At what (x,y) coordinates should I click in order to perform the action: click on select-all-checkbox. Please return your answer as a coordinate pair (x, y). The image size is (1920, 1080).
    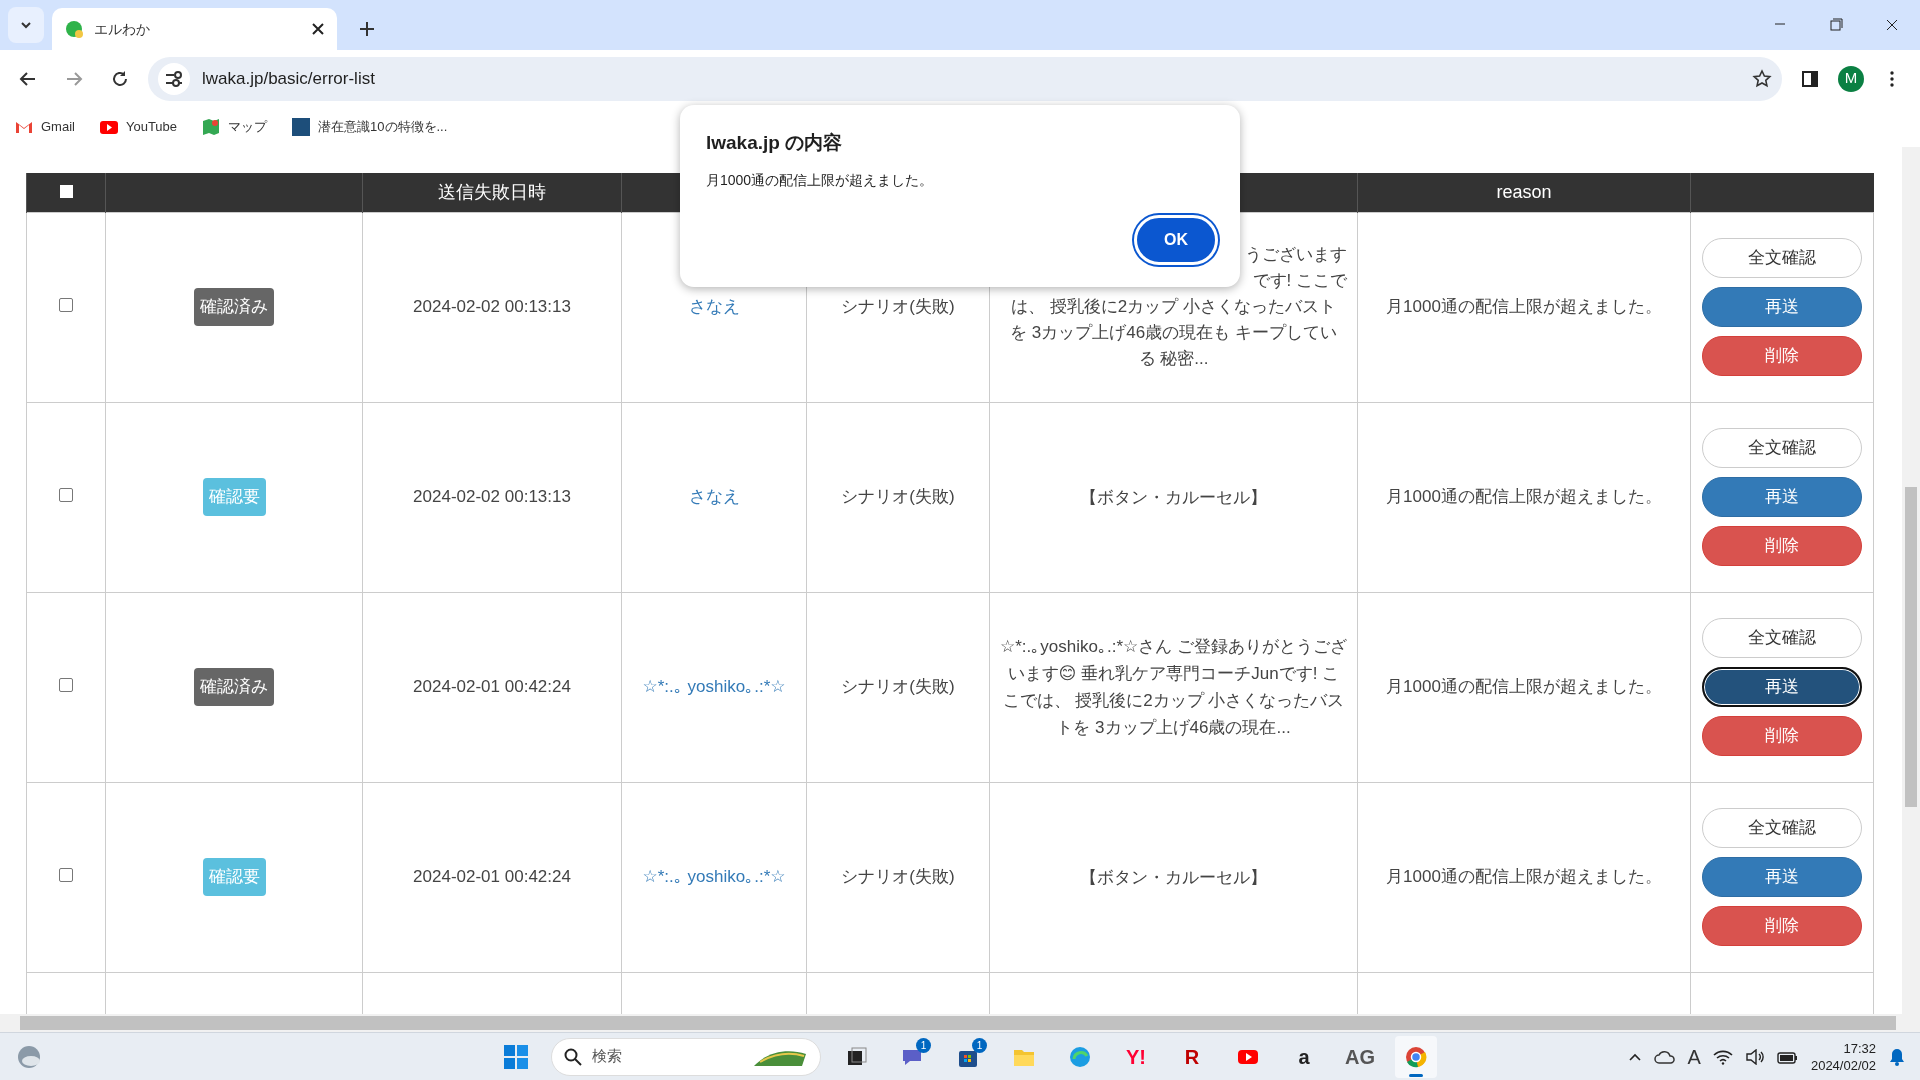
    Looking at the image, I should click on (66, 191).